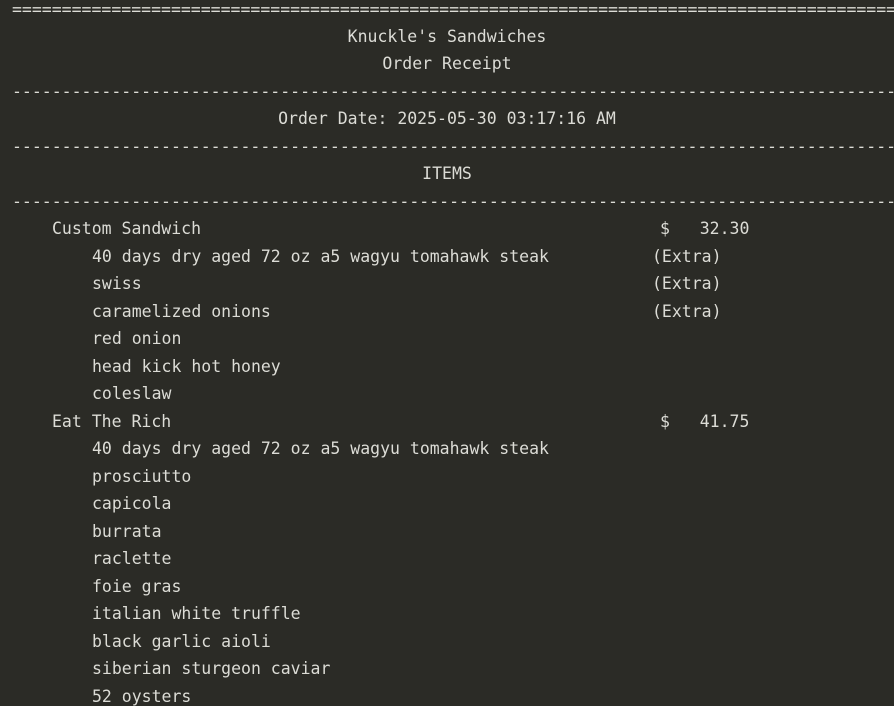  Describe the element at coordinates (181, 641) in the screenshot. I see `topping-name: black garlic aioli` at that location.